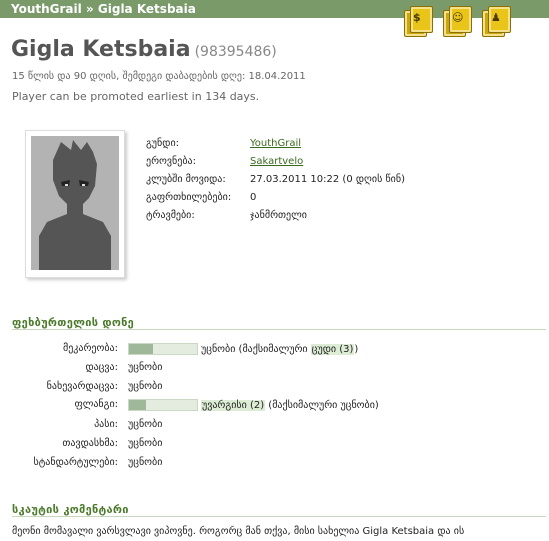 The width and height of the screenshot is (549, 541). What do you see at coordinates (70, 509) in the screenshot?
I see `scout-section-title: სკაუტის კომენტარი` at bounding box center [70, 509].